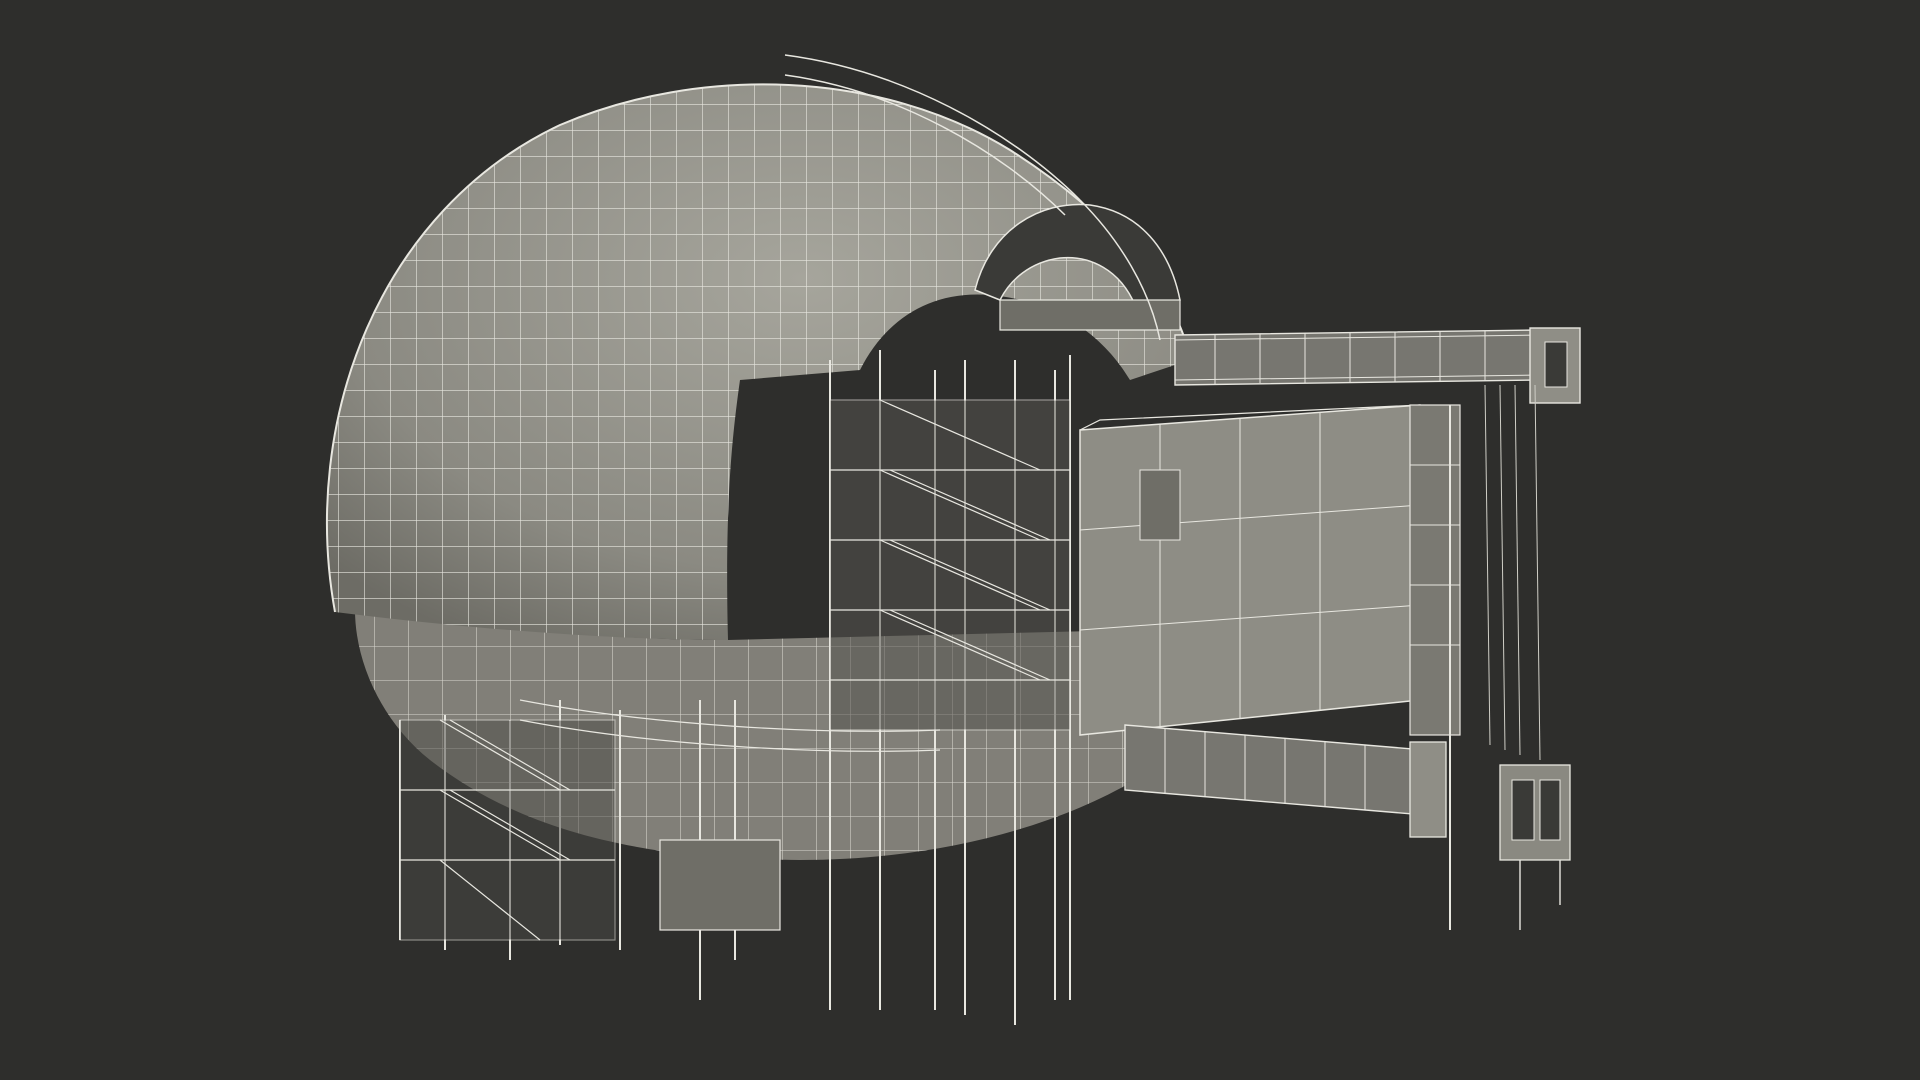 The height and width of the screenshot is (1080, 1920). Describe the element at coordinates (1285, 781) in the screenshot. I see `lower-skybridge` at that location.